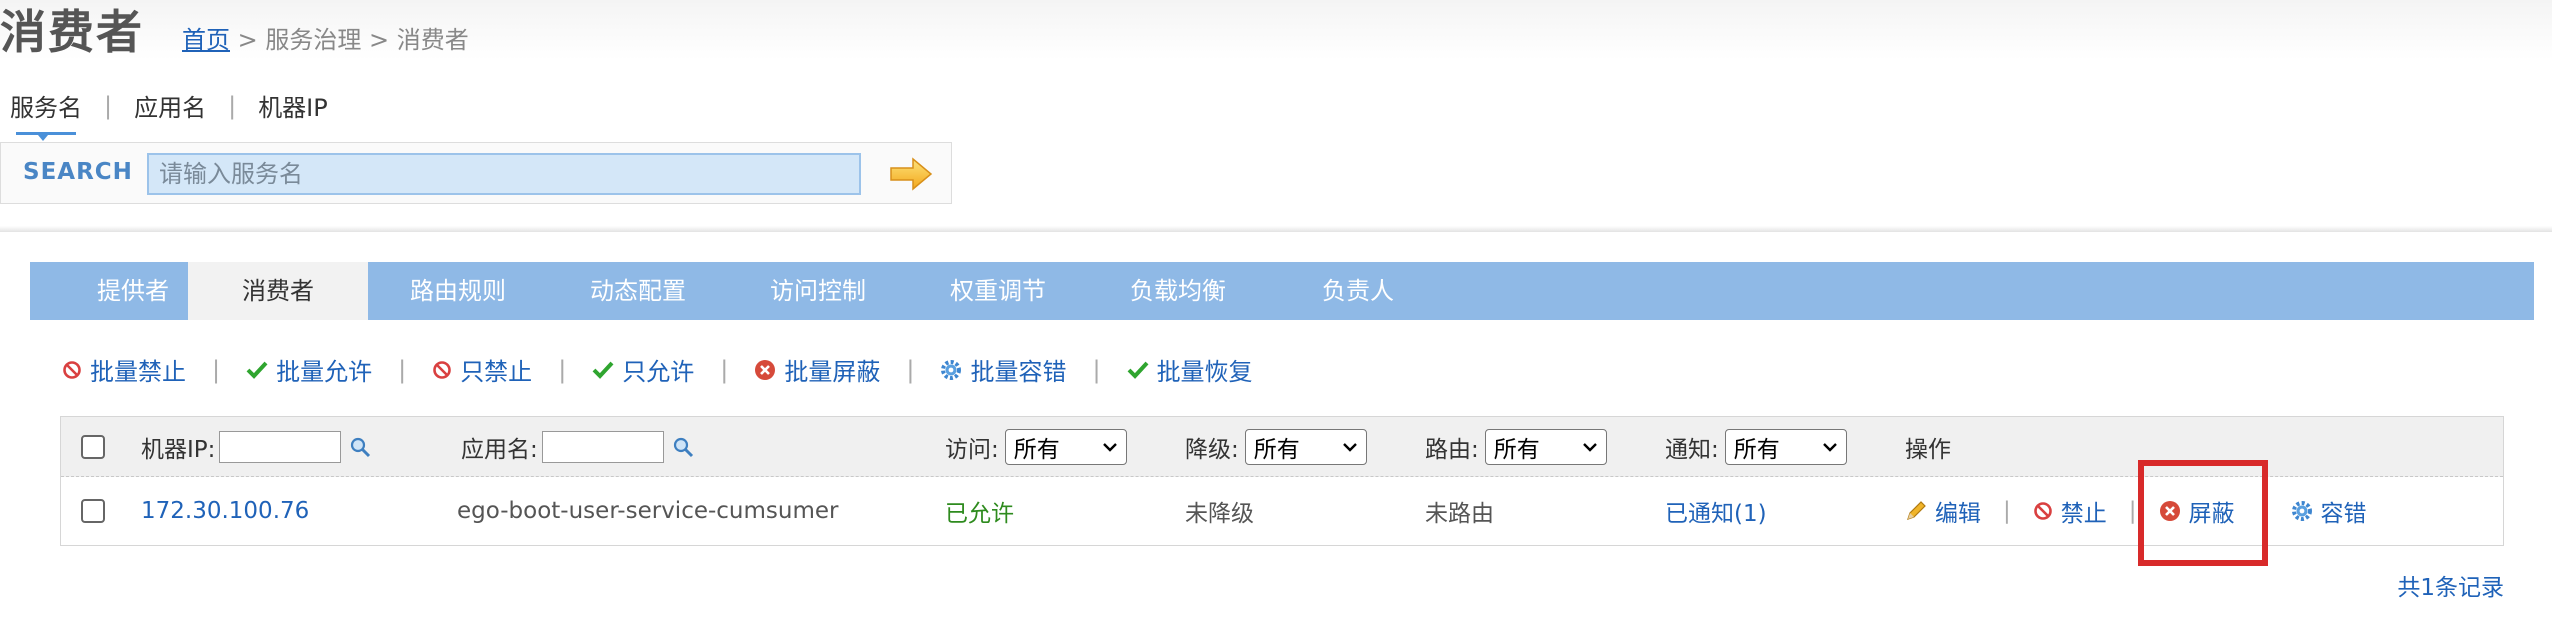  What do you see at coordinates (648, 511) in the screenshot?
I see `app-name: ego-boot-user-service-cumsumer` at bounding box center [648, 511].